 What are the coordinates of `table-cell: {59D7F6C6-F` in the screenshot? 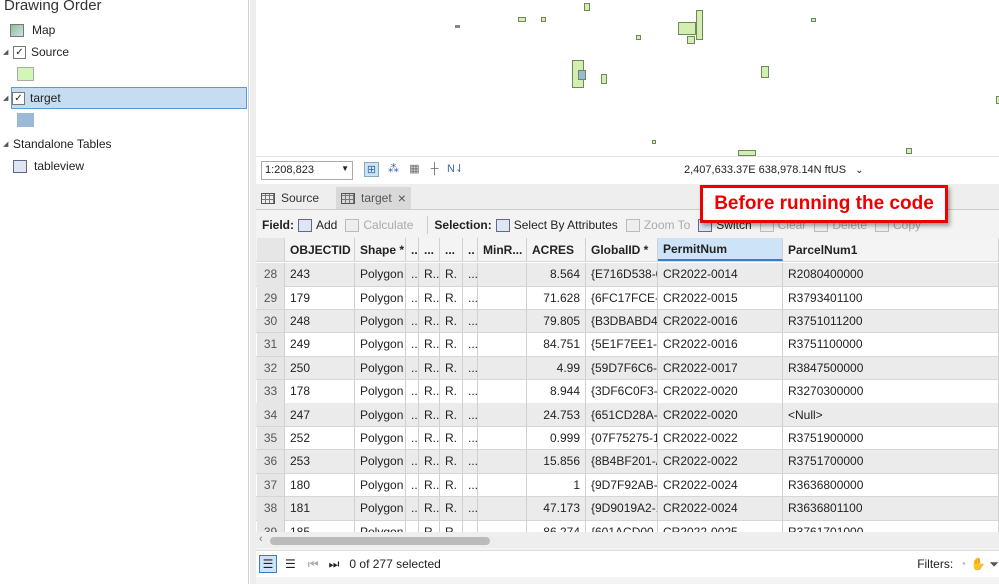 It's located at (622, 368).